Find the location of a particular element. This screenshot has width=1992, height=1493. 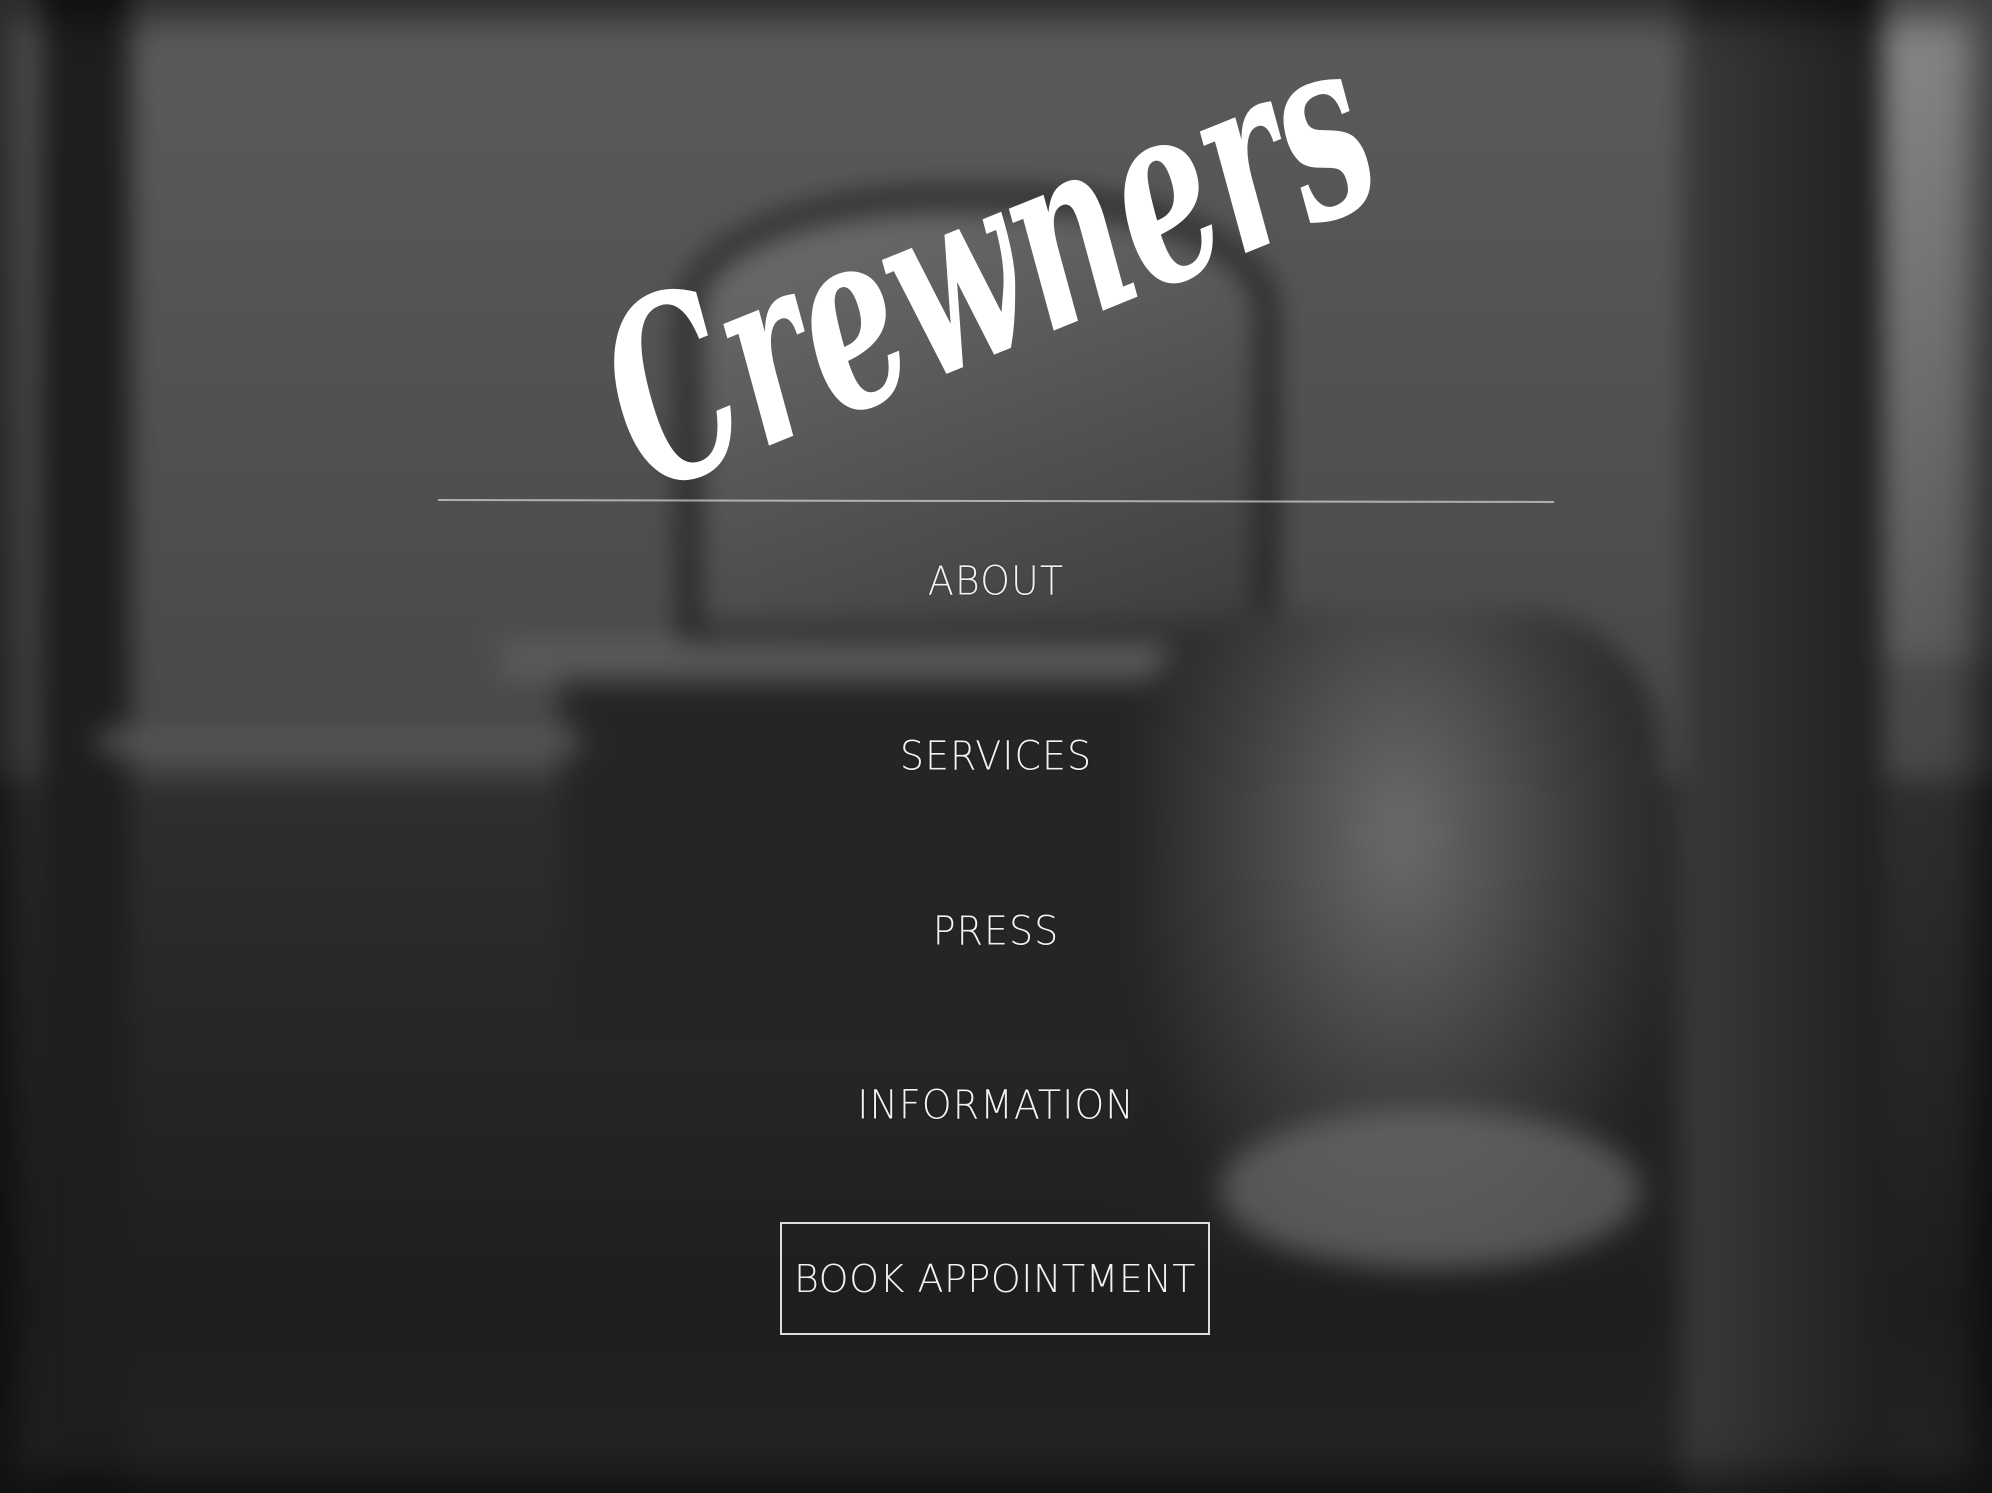

nav-item-label: SERVICES is located at coordinates (996, 756).